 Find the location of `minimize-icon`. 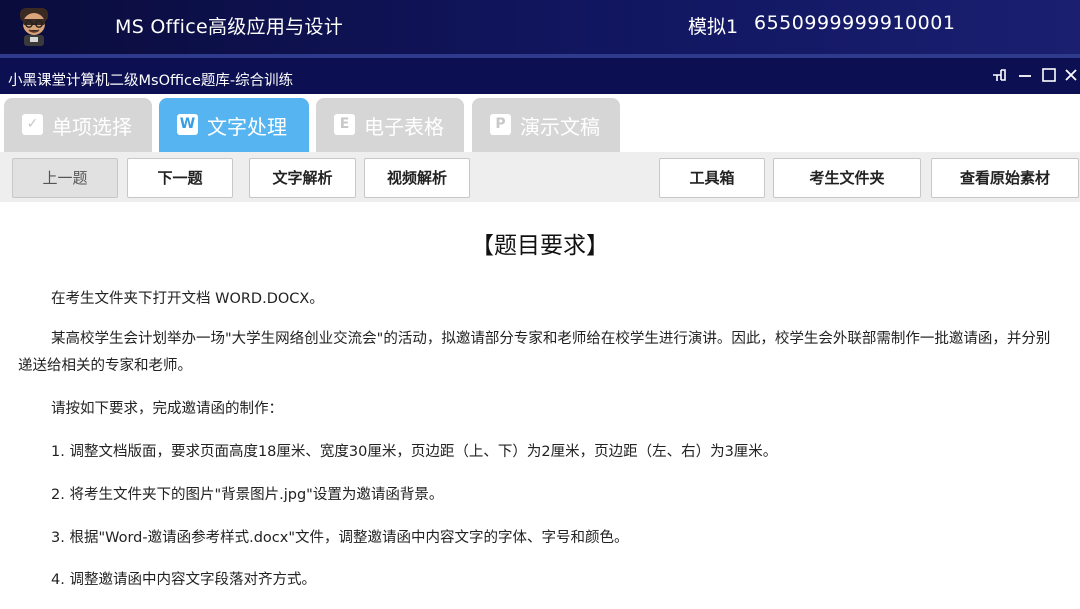

minimize-icon is located at coordinates (1025, 75).